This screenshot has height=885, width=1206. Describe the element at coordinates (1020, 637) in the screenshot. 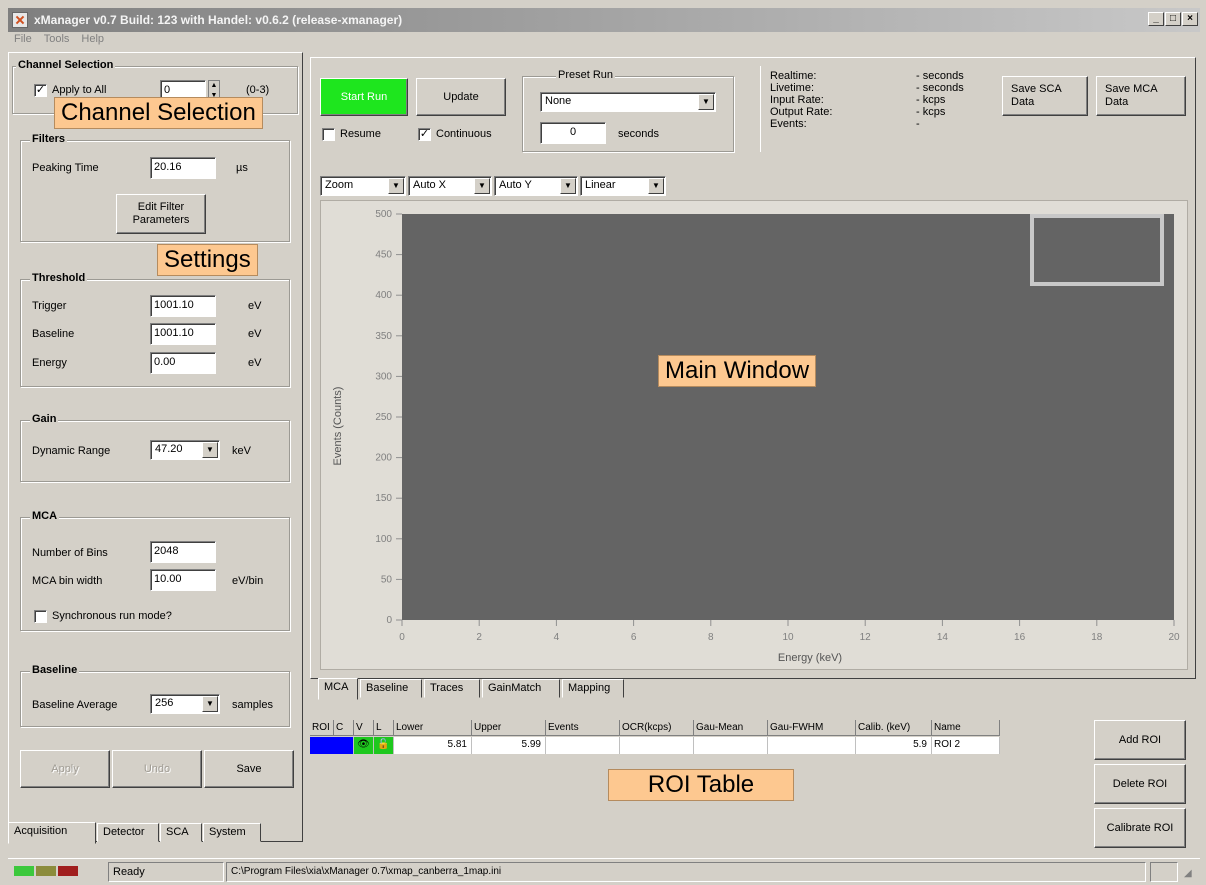

I see `x-tick-label: 16` at that location.